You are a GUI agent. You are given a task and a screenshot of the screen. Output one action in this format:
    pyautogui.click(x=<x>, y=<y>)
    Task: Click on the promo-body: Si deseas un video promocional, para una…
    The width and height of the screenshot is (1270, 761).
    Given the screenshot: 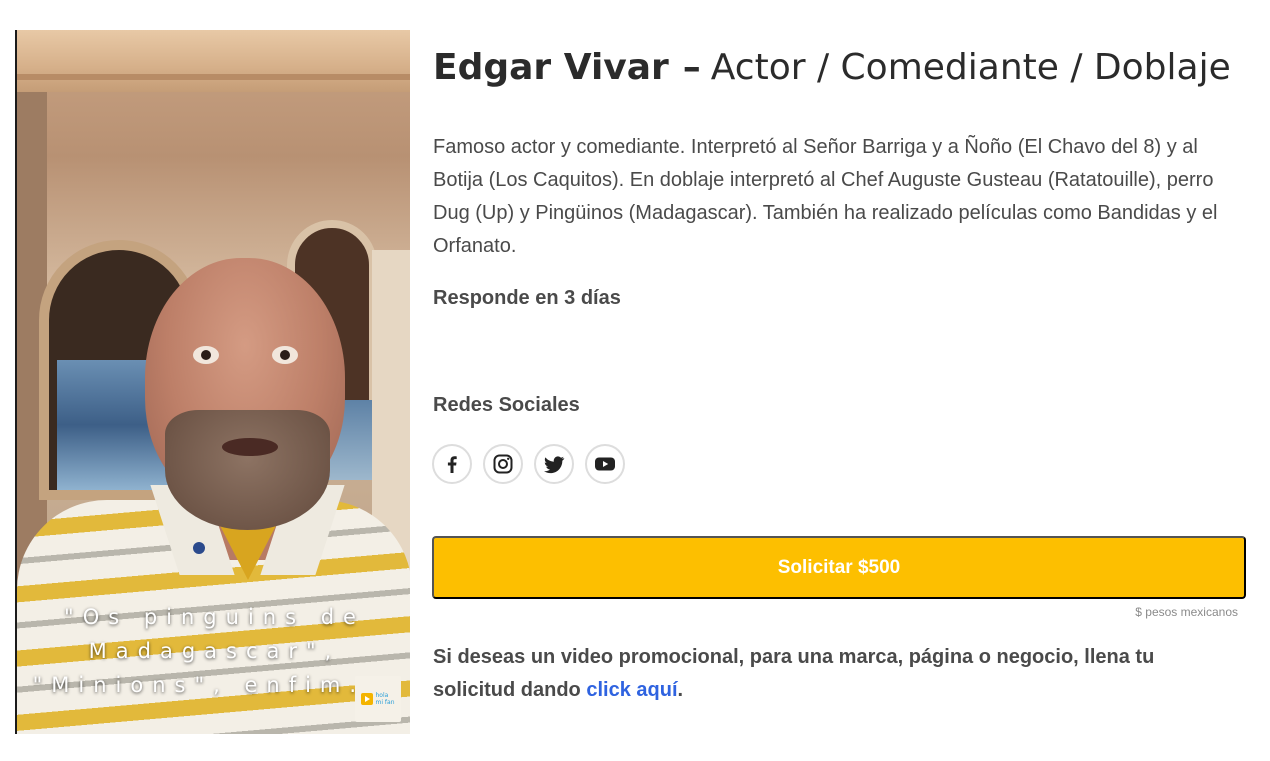 What is the action you would take?
    pyautogui.click(x=794, y=673)
    